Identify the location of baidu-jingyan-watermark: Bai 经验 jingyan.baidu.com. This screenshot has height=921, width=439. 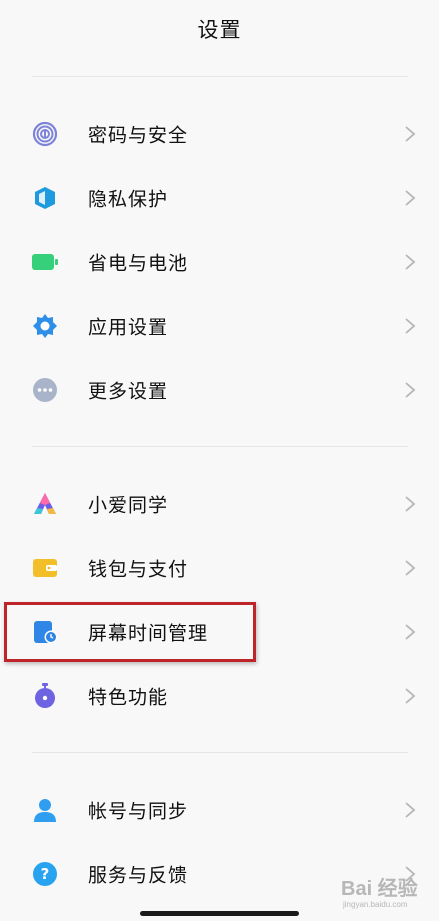
(387, 891).